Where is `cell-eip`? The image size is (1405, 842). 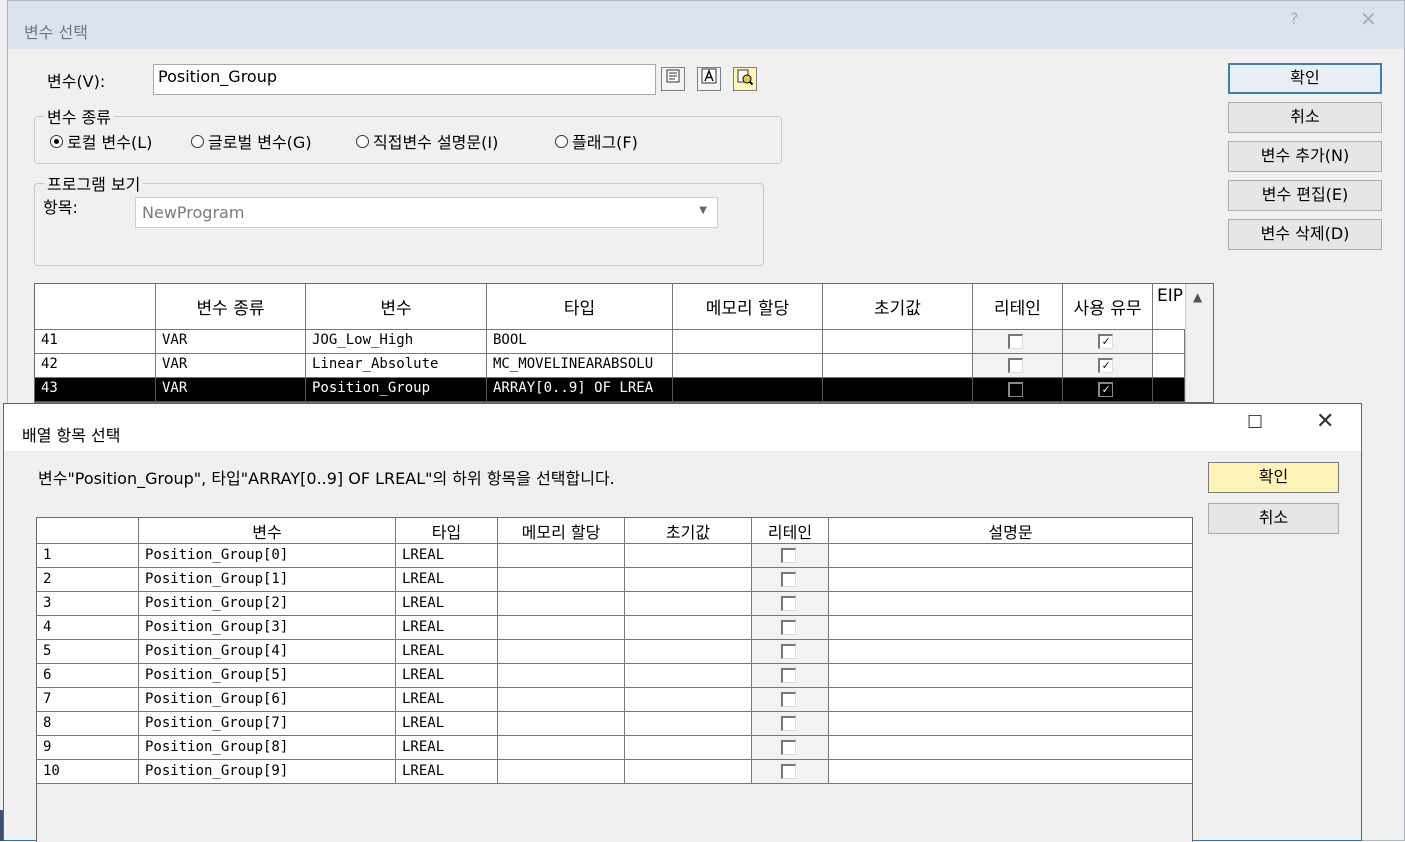 cell-eip is located at coordinates (1169, 342).